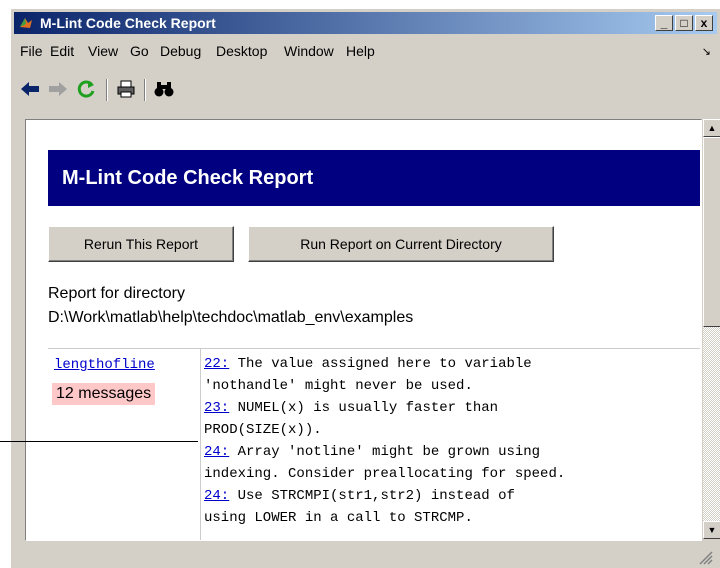 The image size is (720, 568). What do you see at coordinates (704, 23) in the screenshot?
I see `close-button: x` at bounding box center [704, 23].